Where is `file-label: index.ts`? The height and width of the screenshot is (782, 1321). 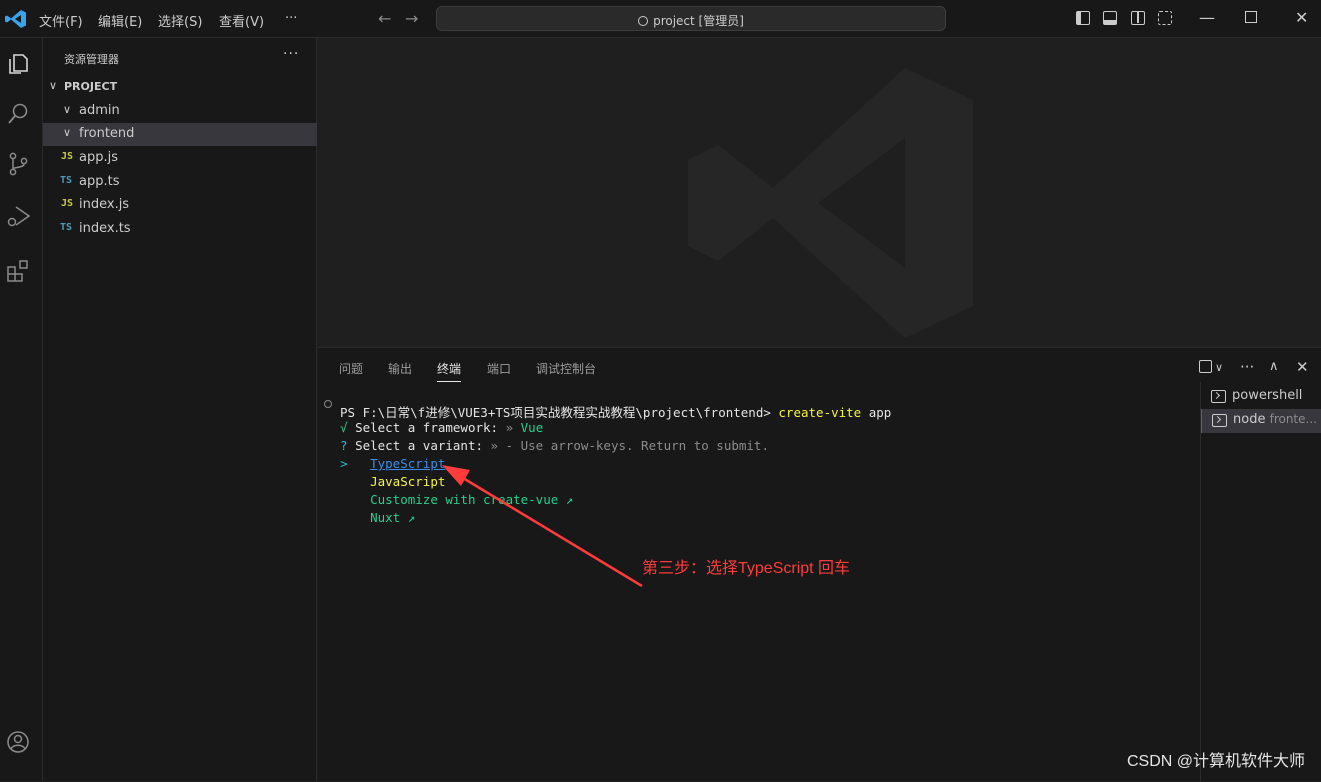 file-label: index.ts is located at coordinates (105, 228).